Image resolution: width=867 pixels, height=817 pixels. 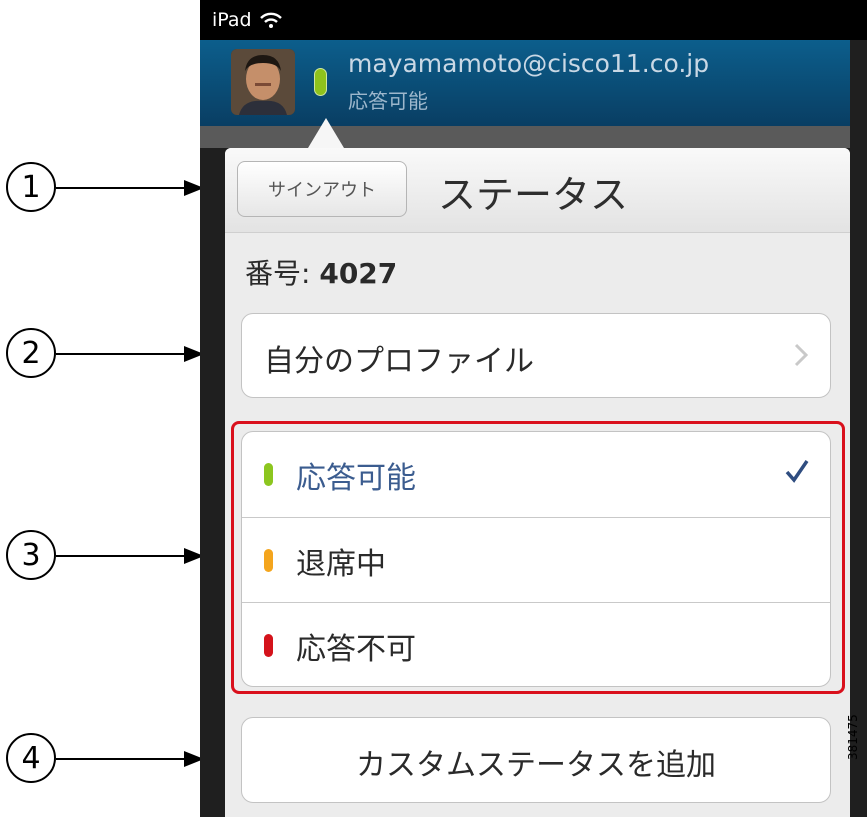 What do you see at coordinates (322, 189) in the screenshot?
I see `signout-button: サインアウト` at bounding box center [322, 189].